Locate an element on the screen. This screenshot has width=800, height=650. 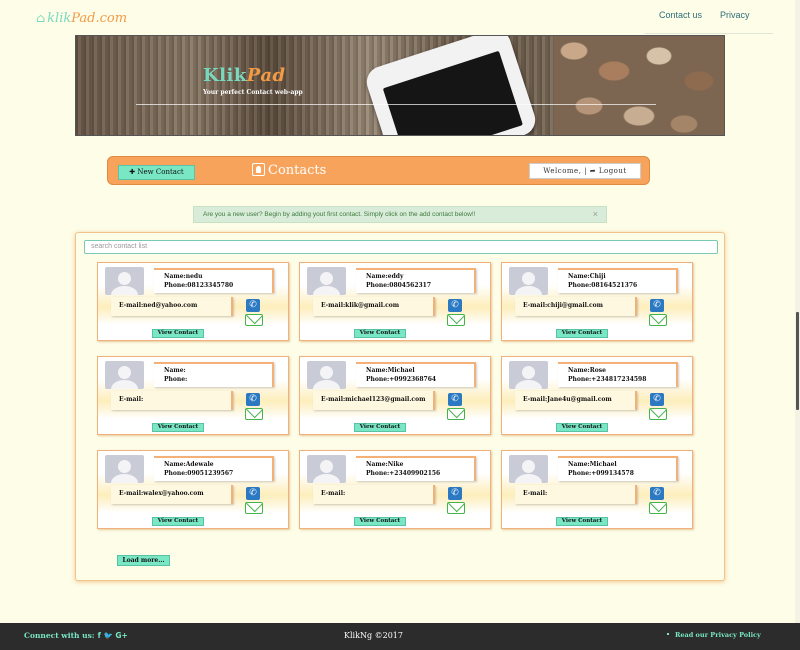
contact-name: Name:nedu is located at coordinates (183, 276).